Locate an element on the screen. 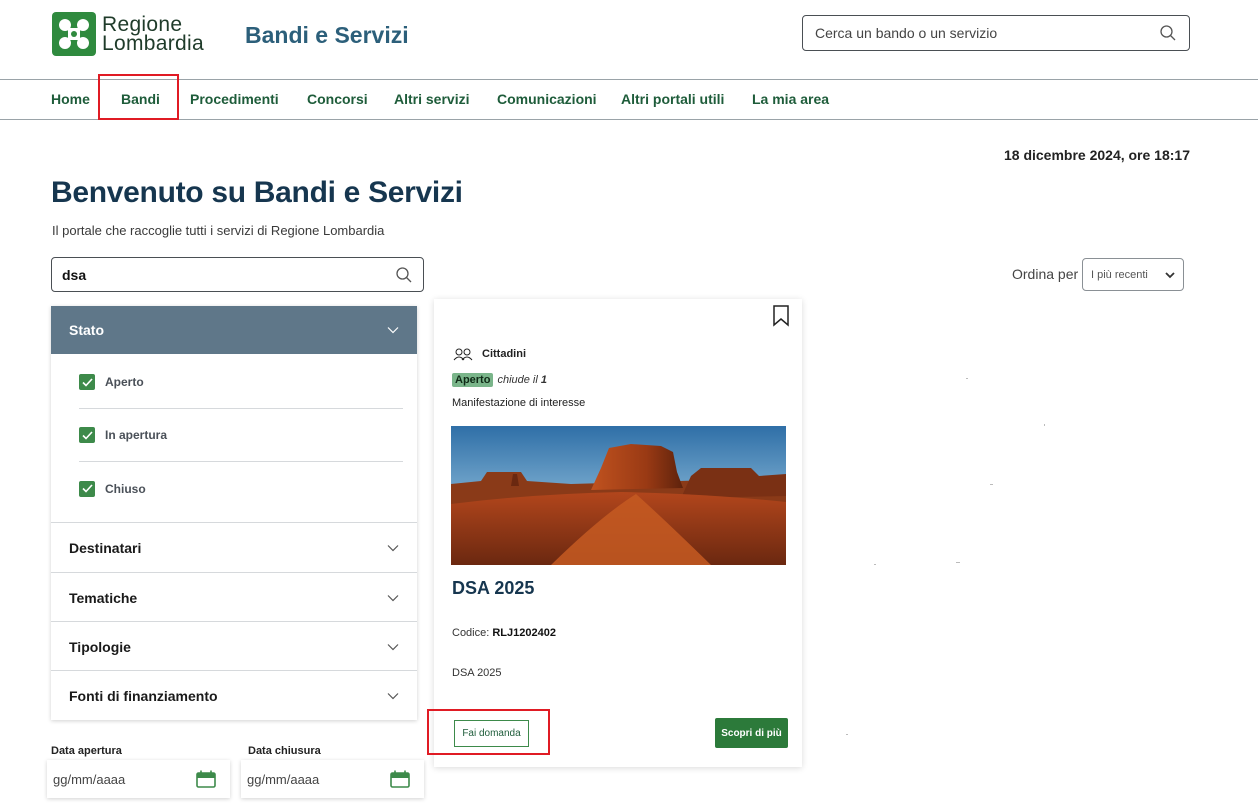  filter-section-label: Tipologie is located at coordinates (100, 646).